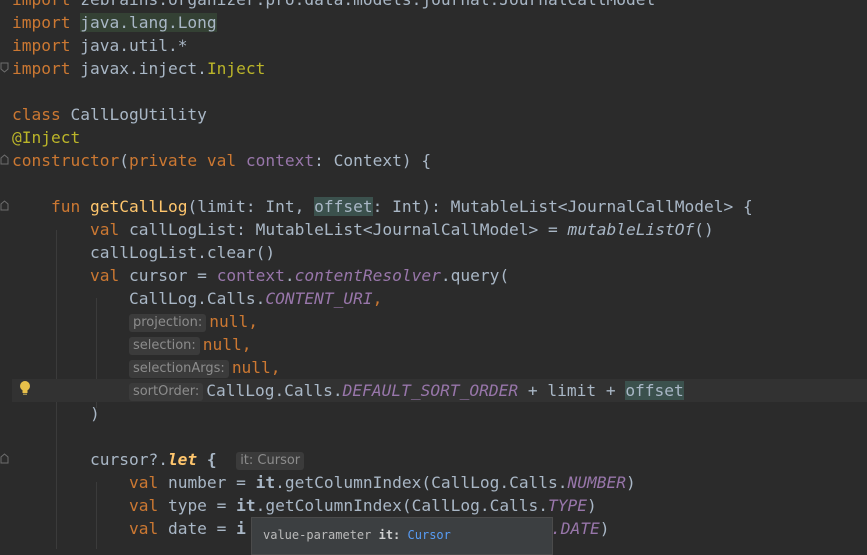 Image resolution: width=867 pixels, height=555 pixels. What do you see at coordinates (439, 413) in the screenshot?
I see `code-line: )` at bounding box center [439, 413].